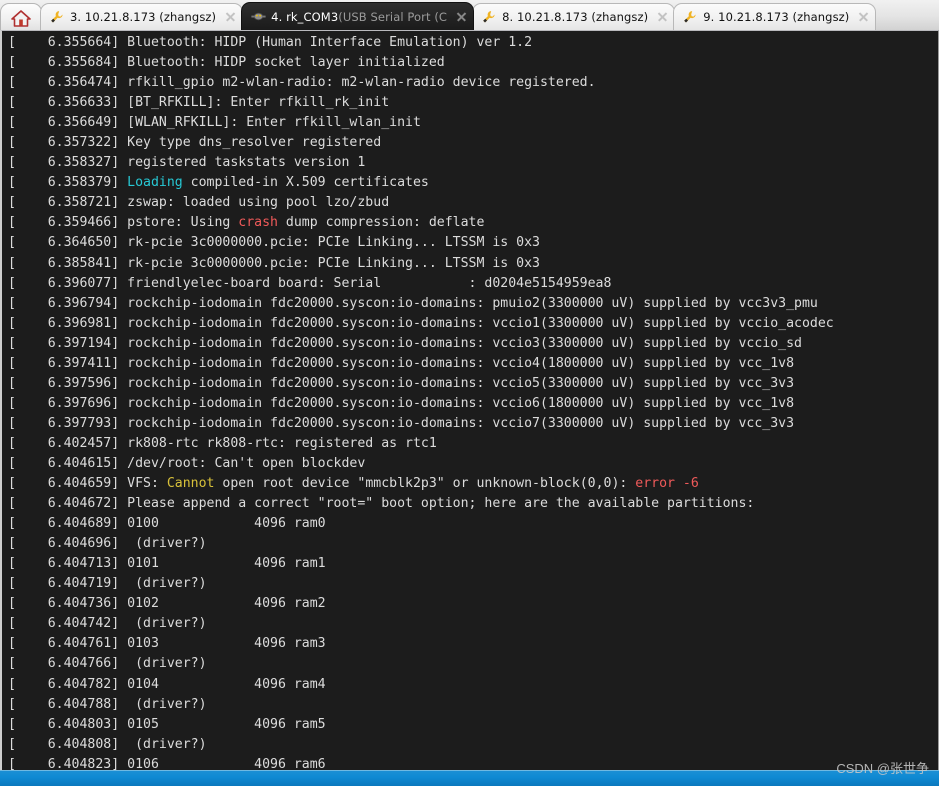 The height and width of the screenshot is (786, 939). I want to click on home-icon, so click(21, 18).